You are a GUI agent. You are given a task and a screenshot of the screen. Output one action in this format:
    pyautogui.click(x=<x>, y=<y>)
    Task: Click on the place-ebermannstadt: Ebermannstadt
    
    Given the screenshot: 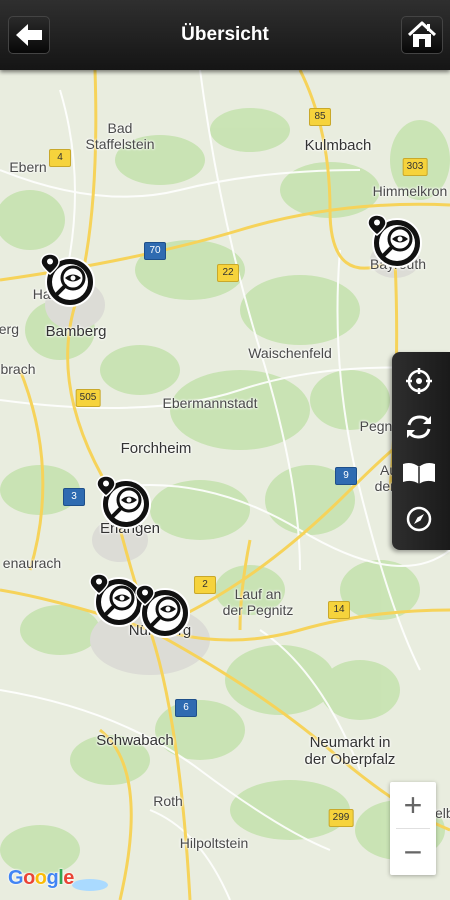 What is the action you would take?
    pyautogui.click(x=210, y=403)
    